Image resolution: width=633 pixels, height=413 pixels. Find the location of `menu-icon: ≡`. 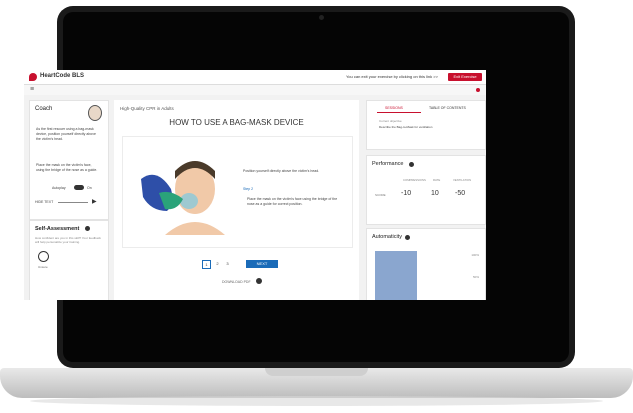

menu-icon: ≡ is located at coordinates (32, 89).